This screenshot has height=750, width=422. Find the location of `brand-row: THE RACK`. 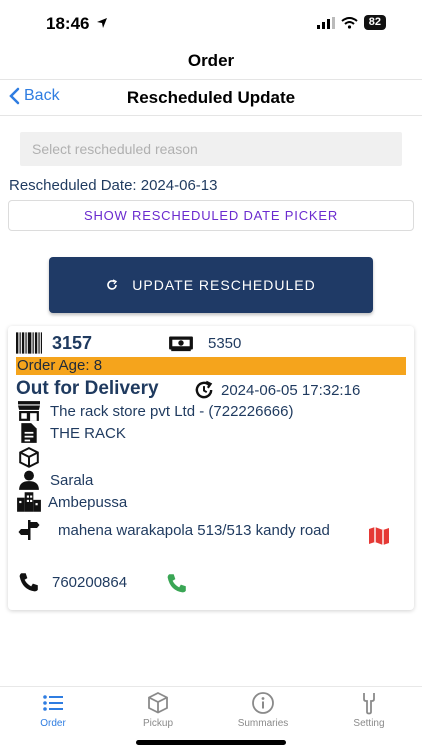

brand-row: THE RACK is located at coordinates (71, 433).